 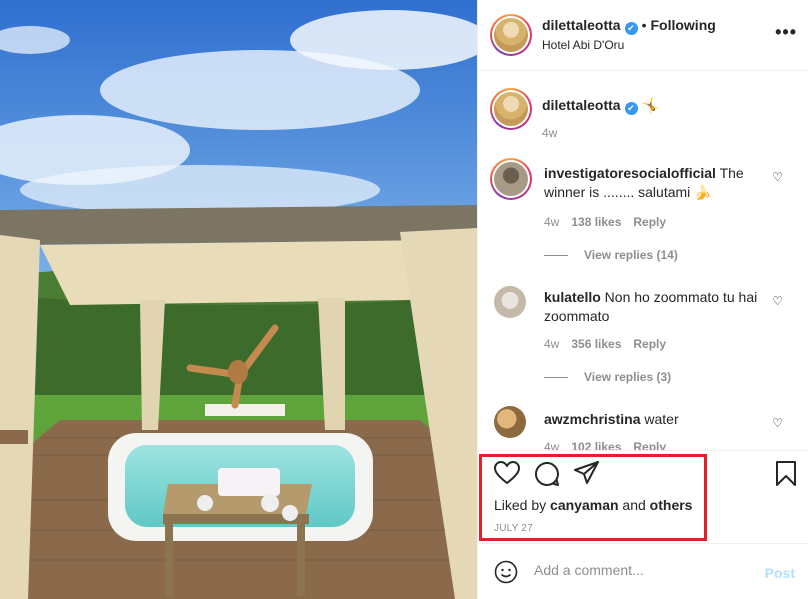 I want to click on header-user-line: dilettaleotta ✔ • Following, so click(x=629, y=26).